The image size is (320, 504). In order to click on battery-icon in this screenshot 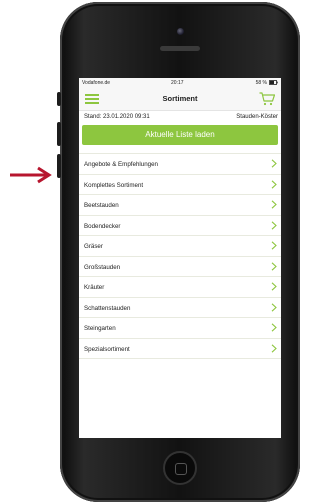, I will do `click(273, 82)`.